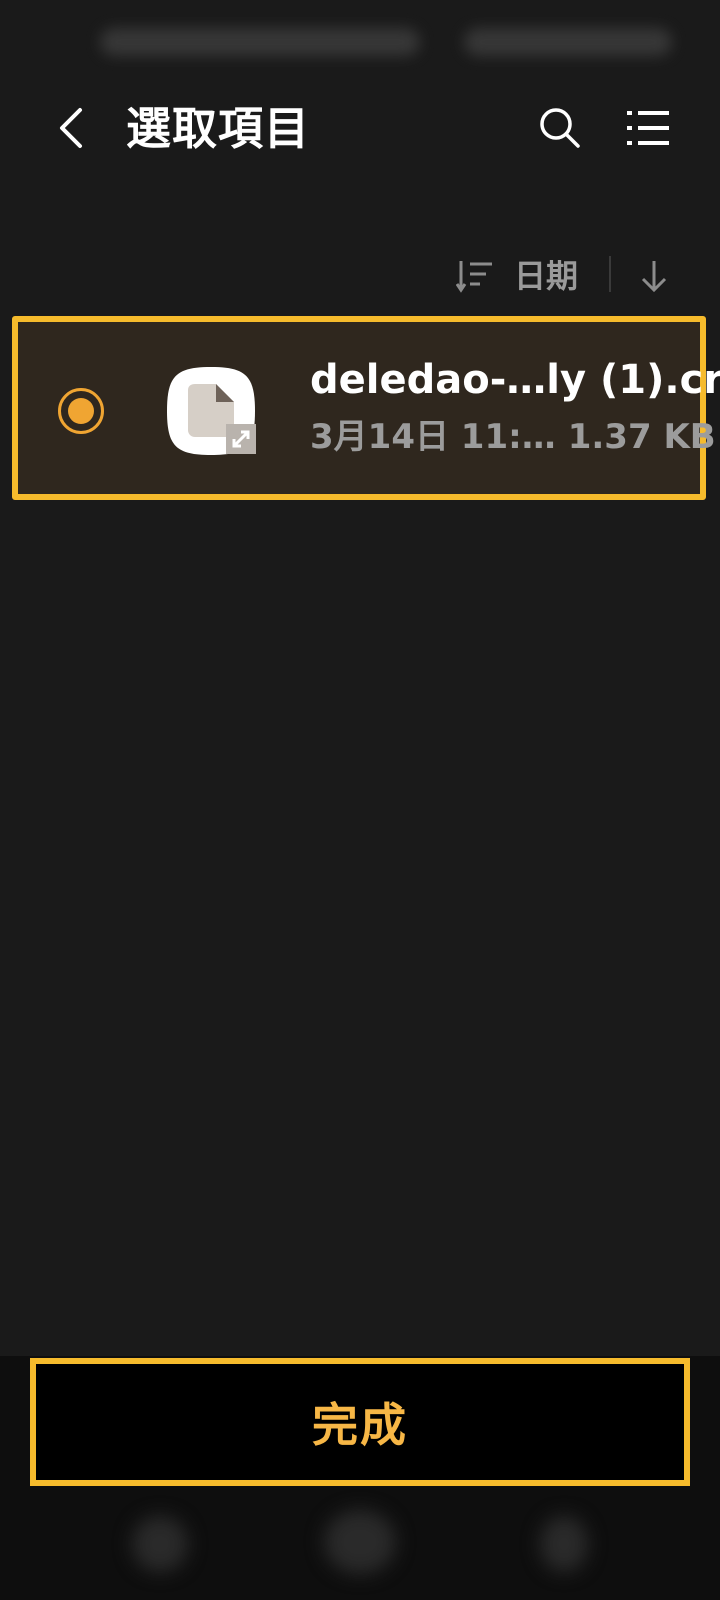 The image size is (720, 1600). Describe the element at coordinates (366, 408) in the screenshot. I see `file-list-item: deledao-…ly (1).crt 3月14日 11:… 1.37 KB` at that location.